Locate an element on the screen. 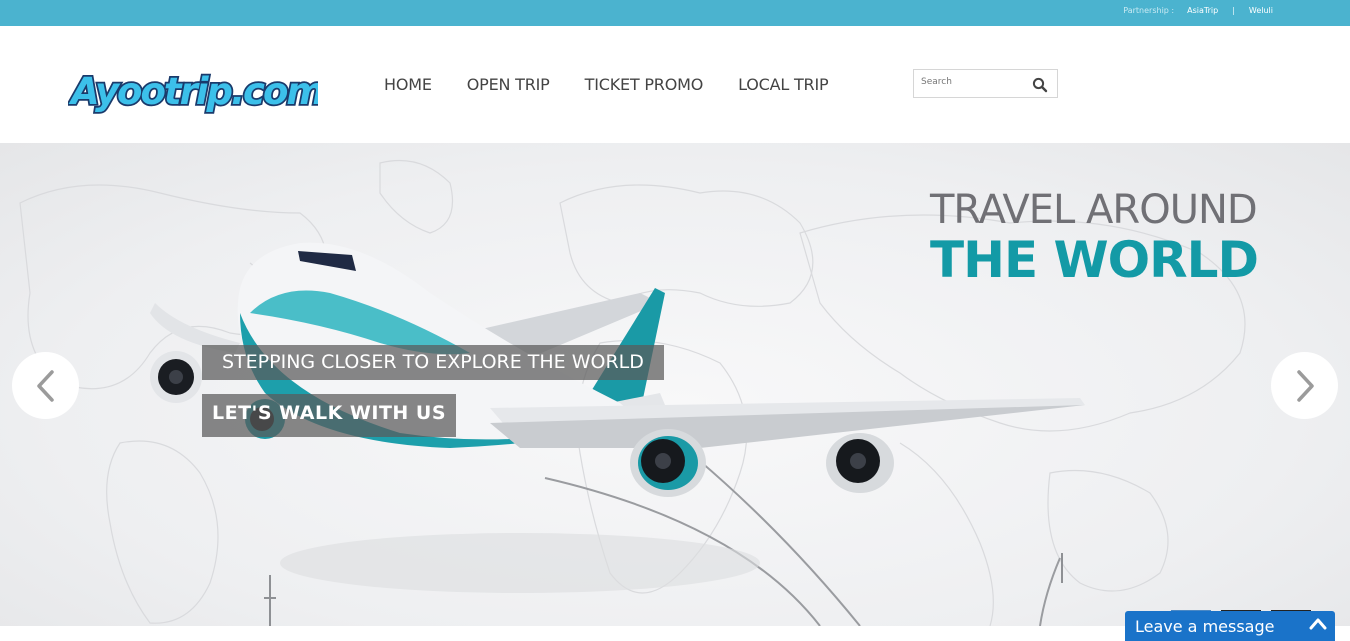 This screenshot has height=641, width=1350. hero-caption-primary: STEPPING CLOSER TO EXPLORE THE WORLD is located at coordinates (433, 362).